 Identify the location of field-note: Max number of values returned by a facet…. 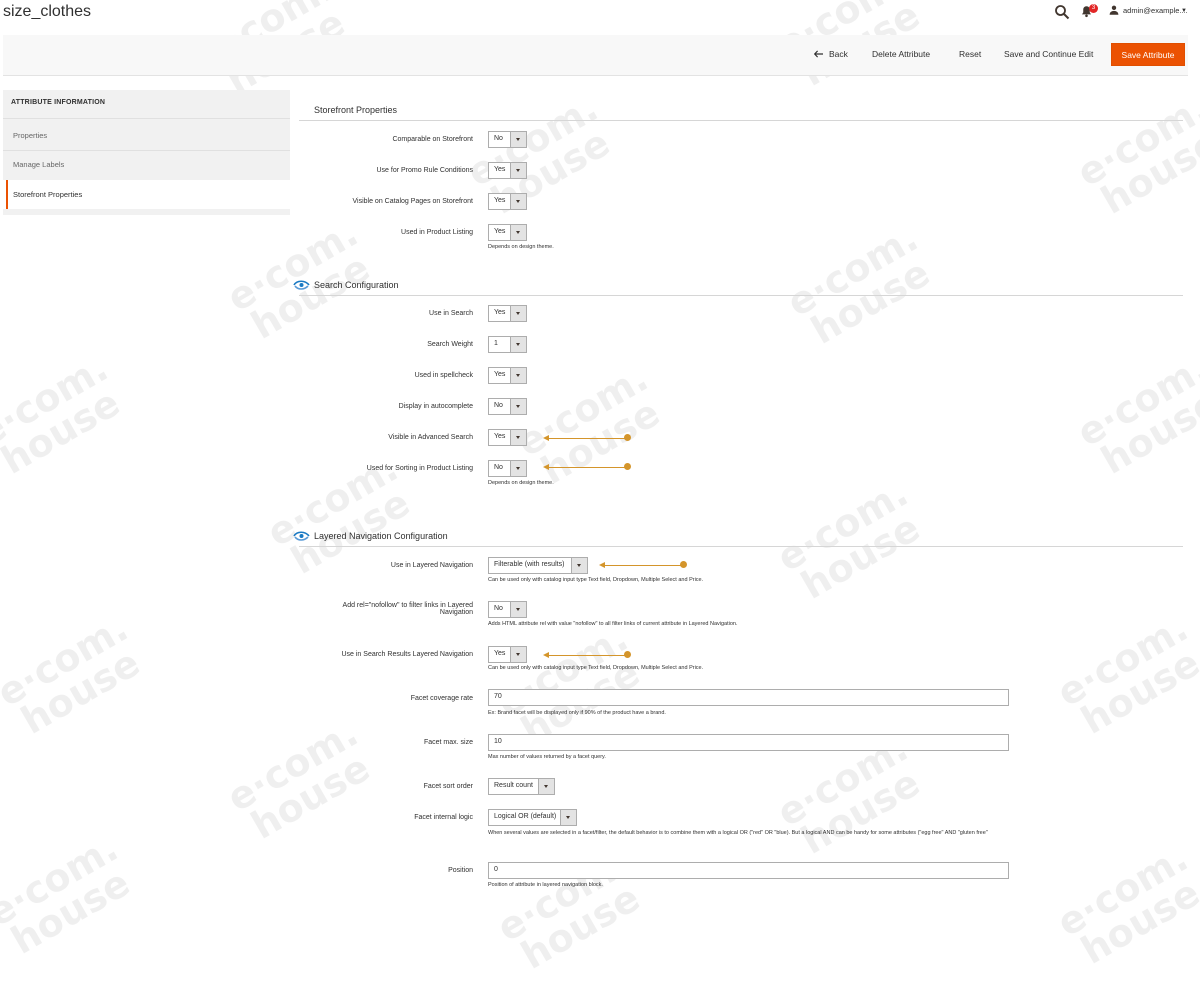
(547, 757).